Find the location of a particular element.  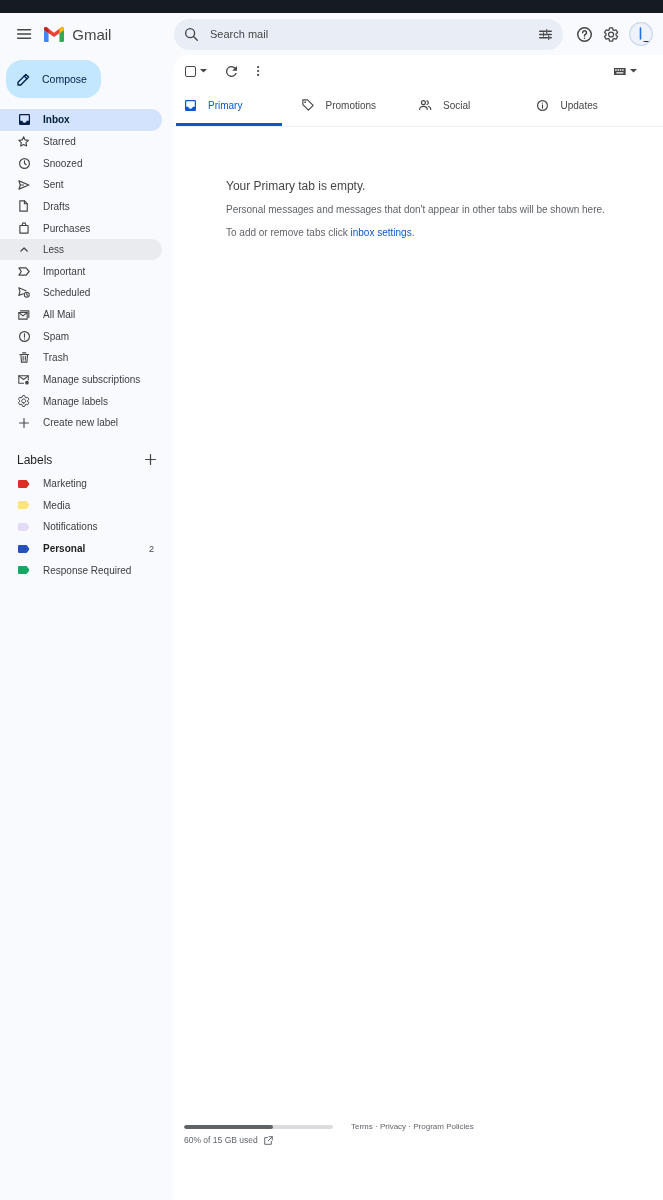

more-icon is located at coordinates (257, 71).